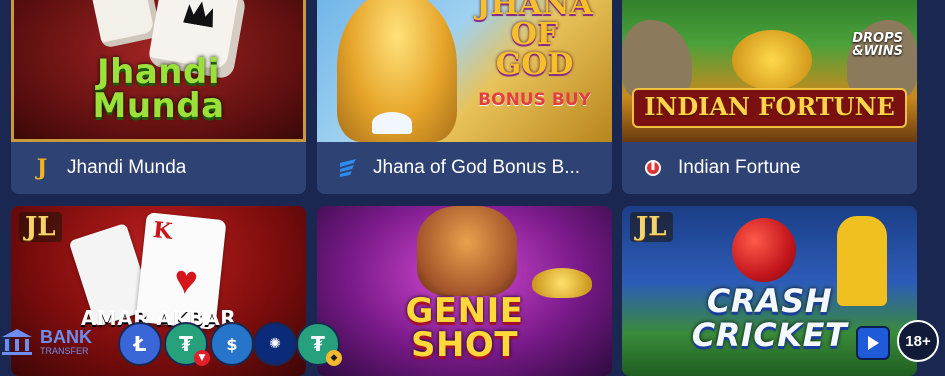  Describe the element at coordinates (334, 358) in the screenshot. I see `bnb-mini-icon: ◆` at that location.